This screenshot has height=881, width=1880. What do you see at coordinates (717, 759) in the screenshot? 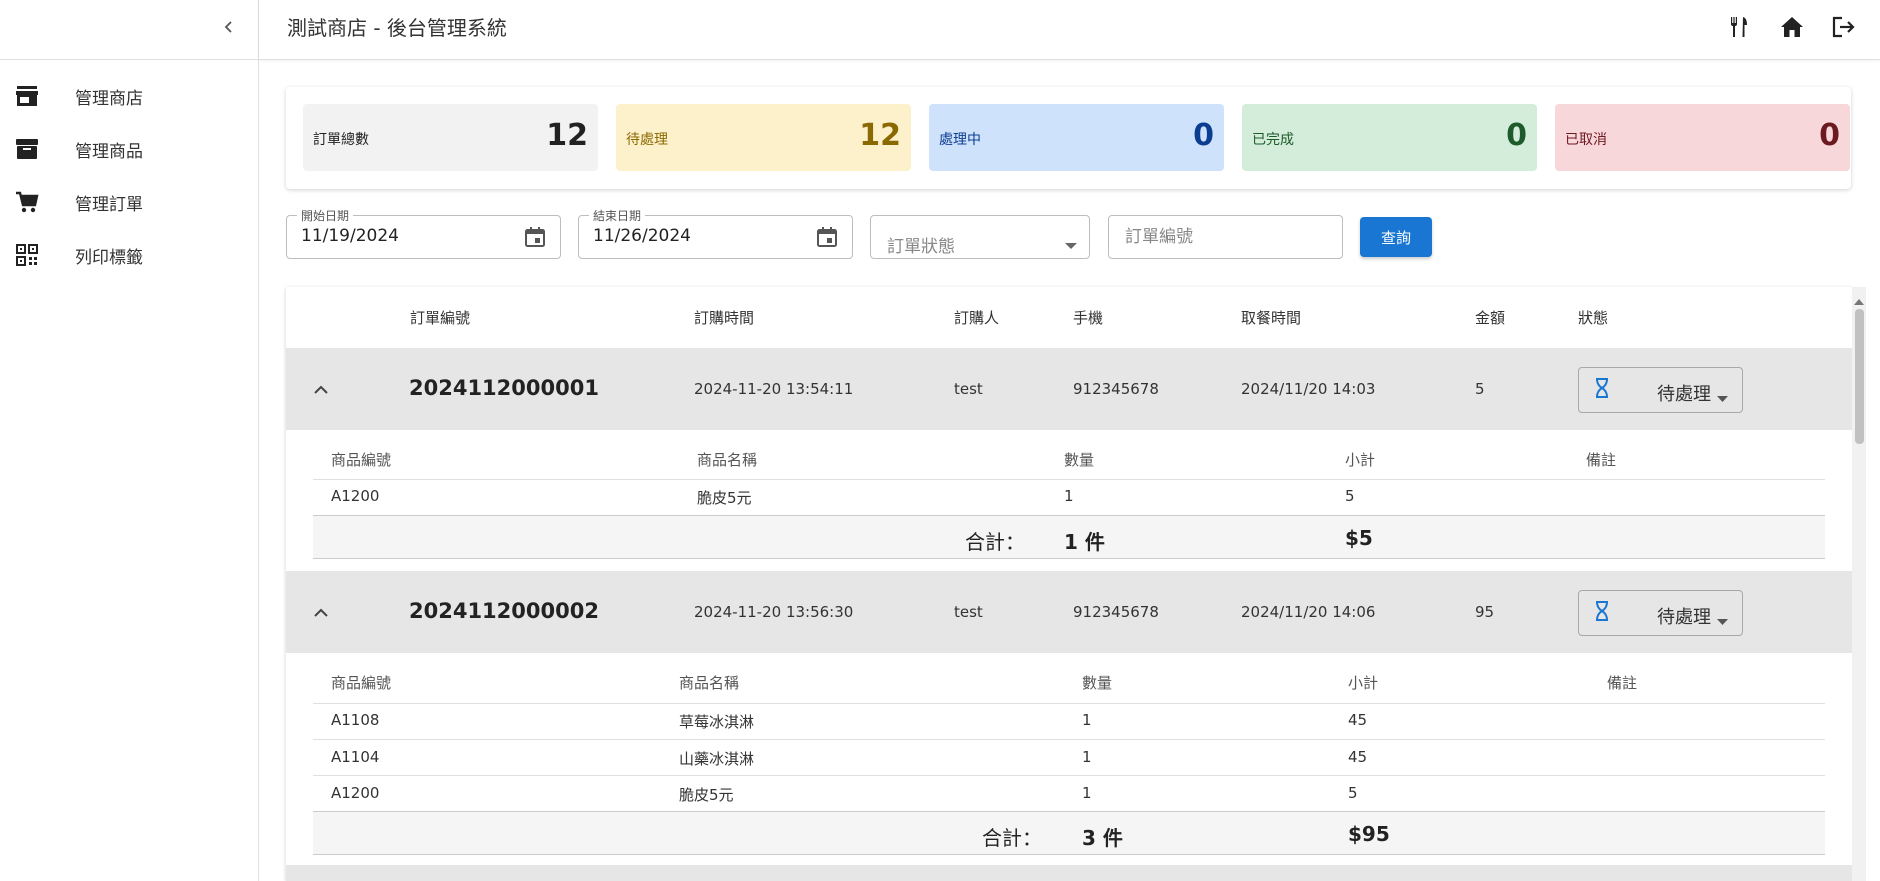
I see `item-name: 山藥冰淇淋` at bounding box center [717, 759].